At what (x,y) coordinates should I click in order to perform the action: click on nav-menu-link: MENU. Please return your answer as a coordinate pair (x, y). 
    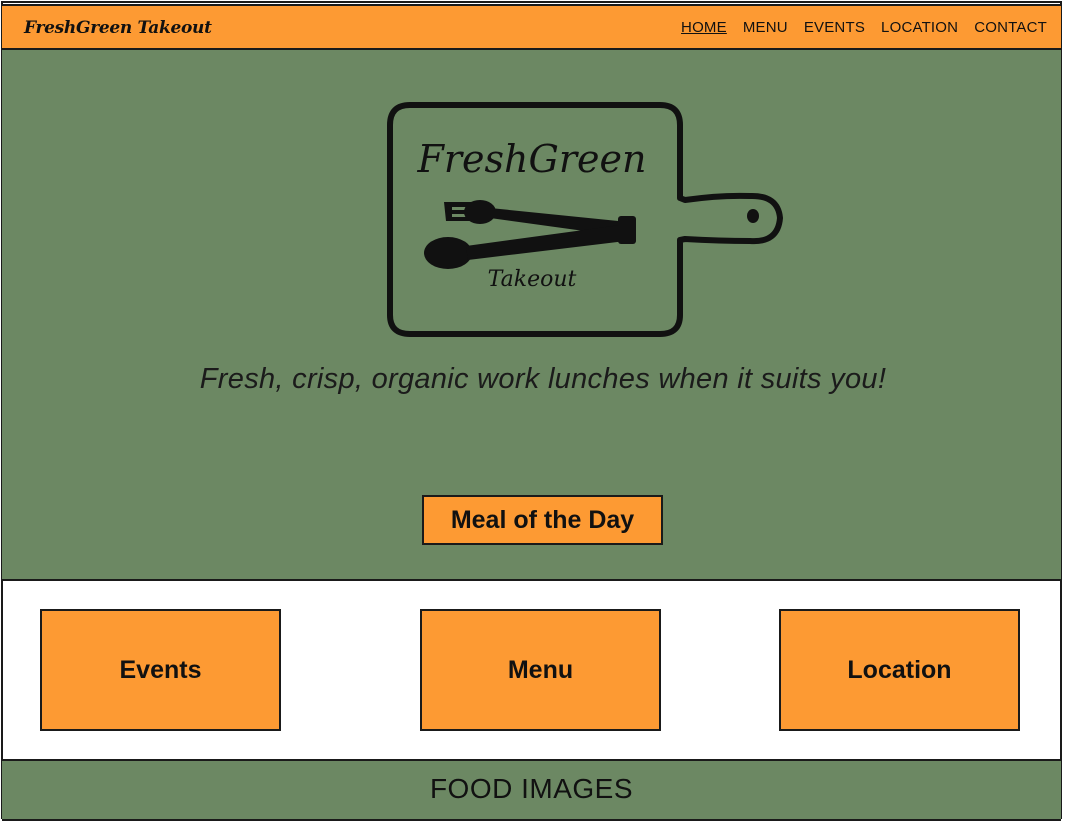
    Looking at the image, I should click on (765, 27).